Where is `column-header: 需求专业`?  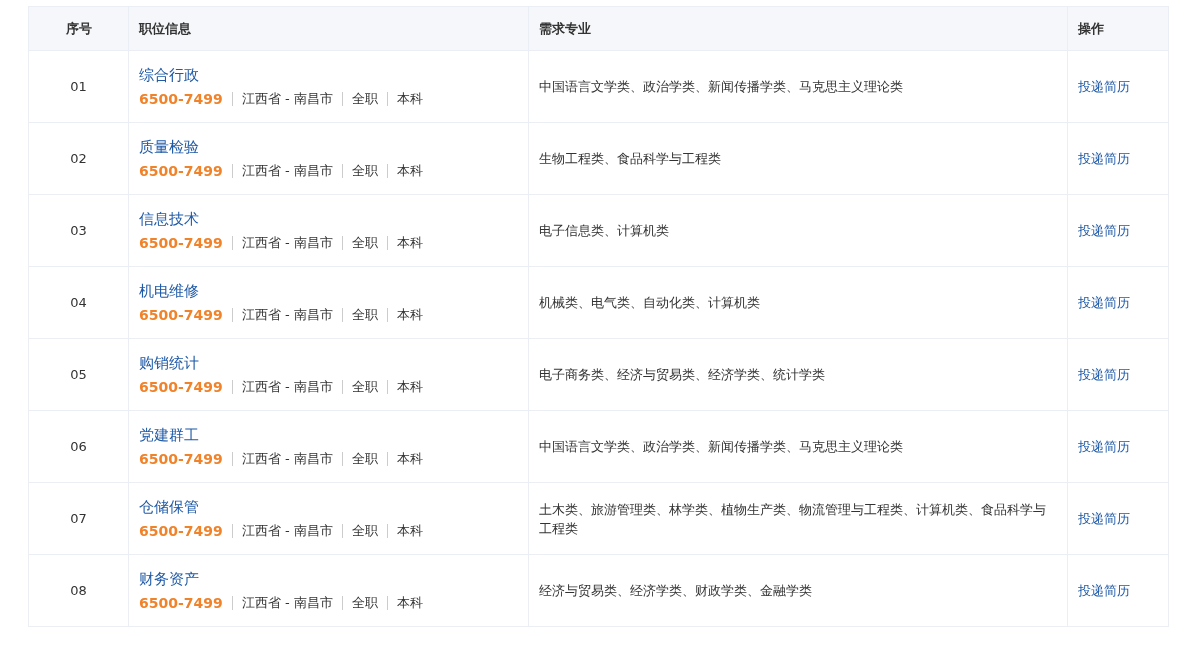 column-header: 需求专业 is located at coordinates (798, 29).